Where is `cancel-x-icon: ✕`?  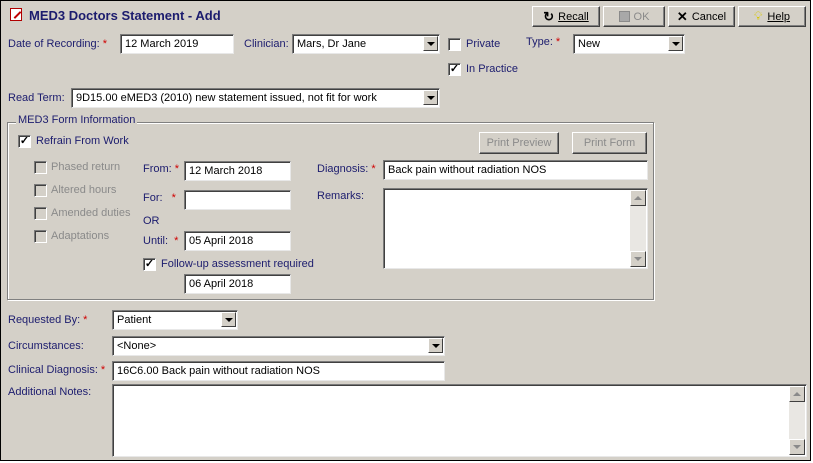
cancel-x-icon: ✕ is located at coordinates (682, 16).